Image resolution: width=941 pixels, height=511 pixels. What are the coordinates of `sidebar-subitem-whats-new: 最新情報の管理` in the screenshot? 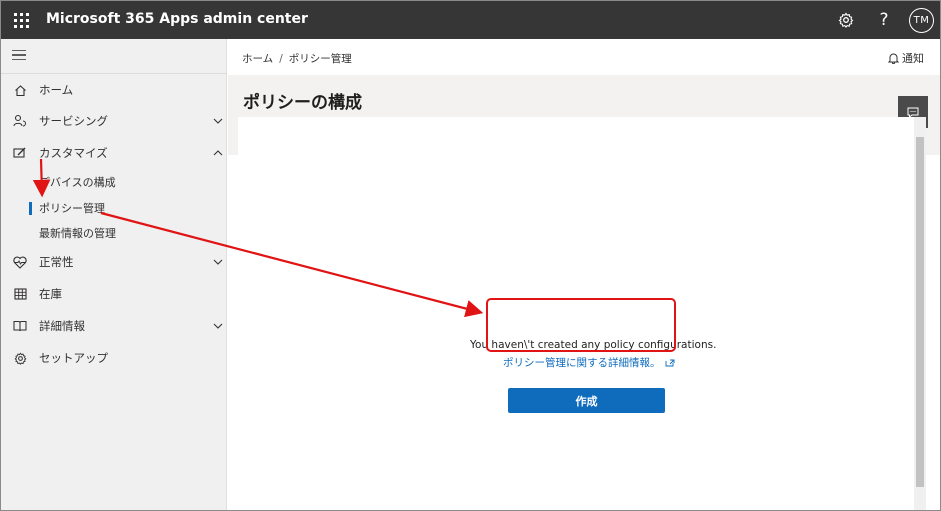 It's located at (113, 233).